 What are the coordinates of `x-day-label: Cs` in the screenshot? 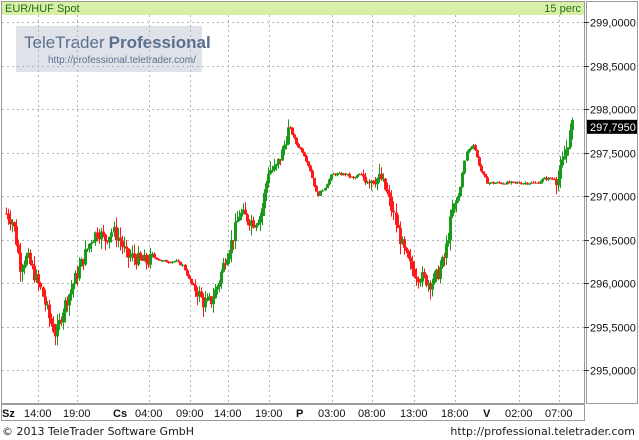 It's located at (120, 414).